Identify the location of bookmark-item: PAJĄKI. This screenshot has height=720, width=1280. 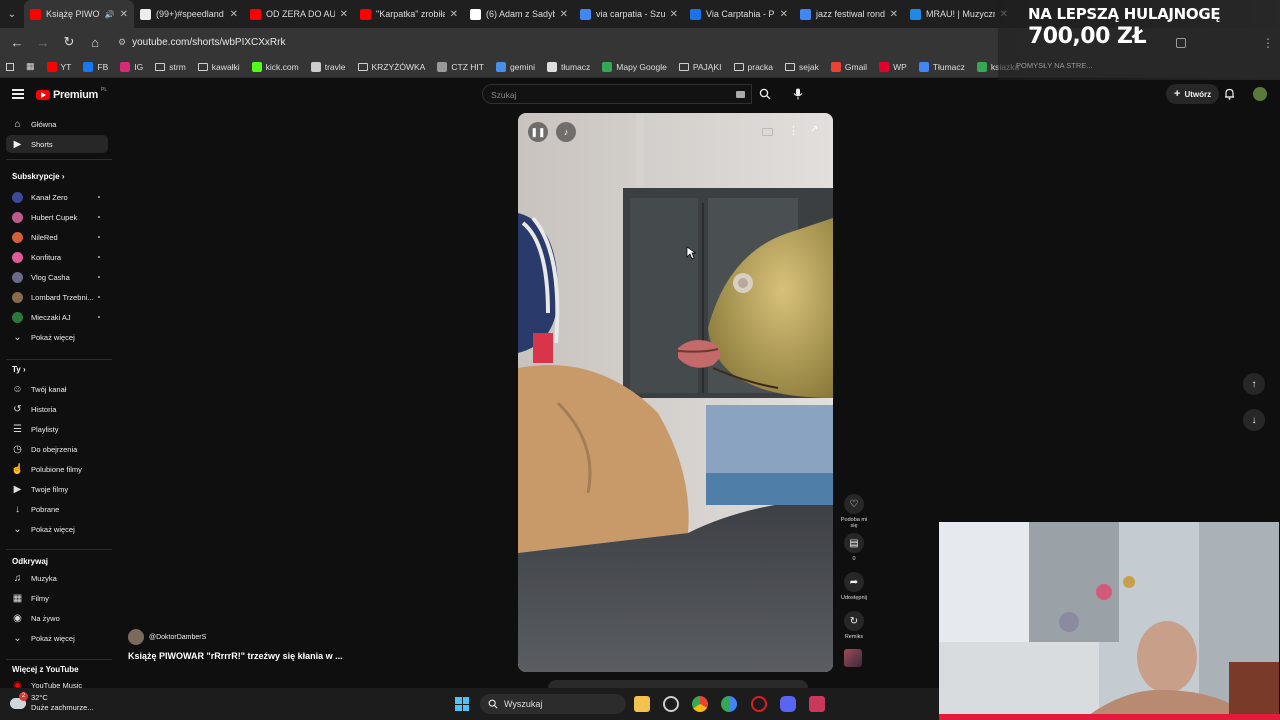
(700, 67).